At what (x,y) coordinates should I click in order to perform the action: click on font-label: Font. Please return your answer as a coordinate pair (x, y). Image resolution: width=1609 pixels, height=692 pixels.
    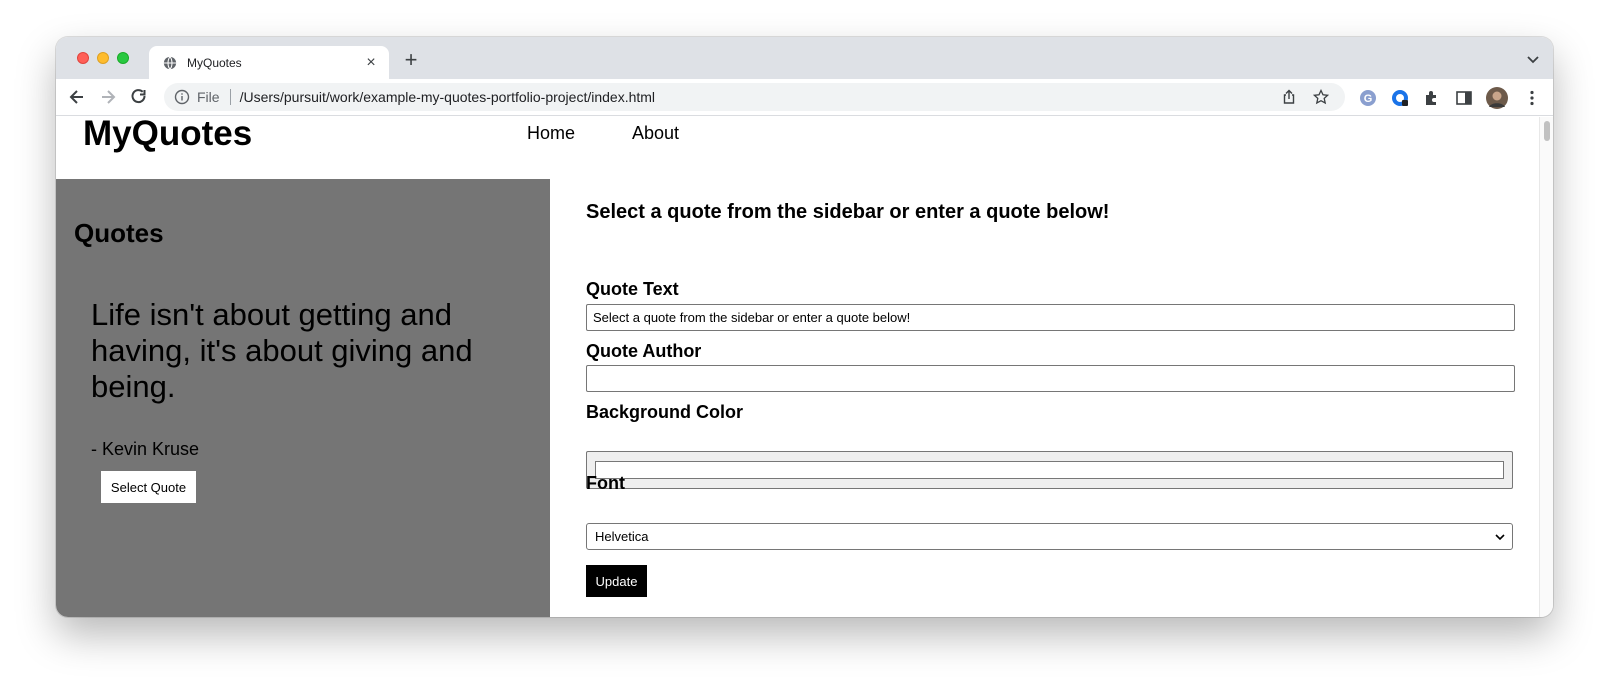
    Looking at the image, I should click on (605, 483).